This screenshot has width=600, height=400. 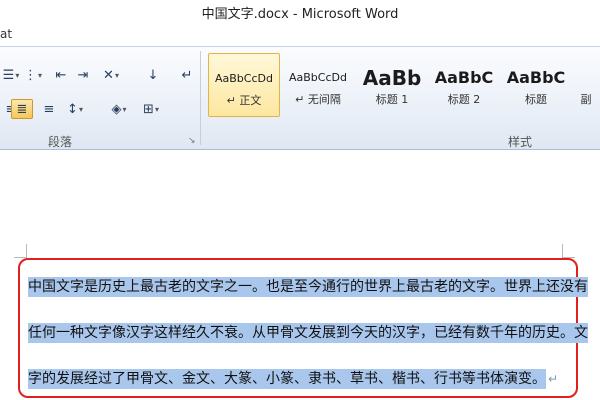 I want to click on style-heading-1: AaBb 标题 1, so click(x=392, y=85).